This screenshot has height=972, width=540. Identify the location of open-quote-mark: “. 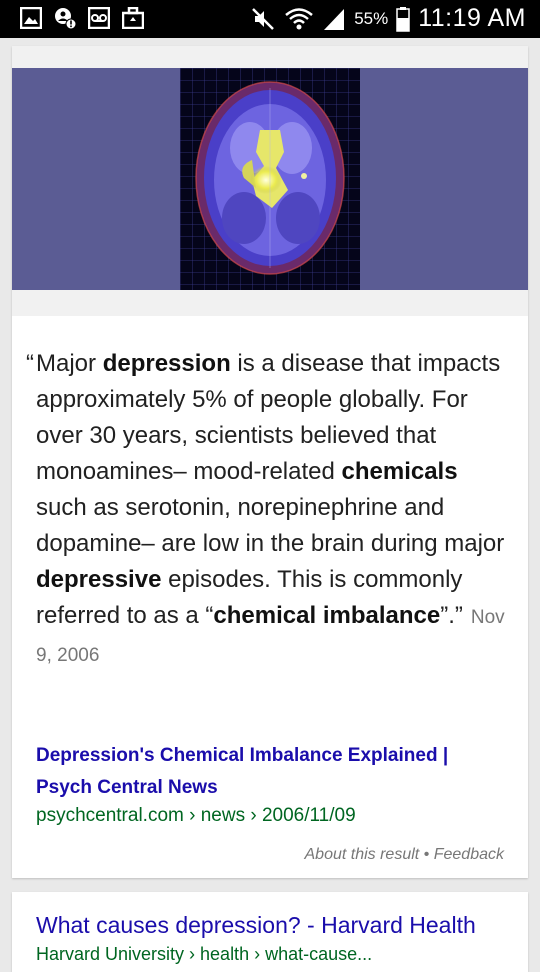
(30, 363).